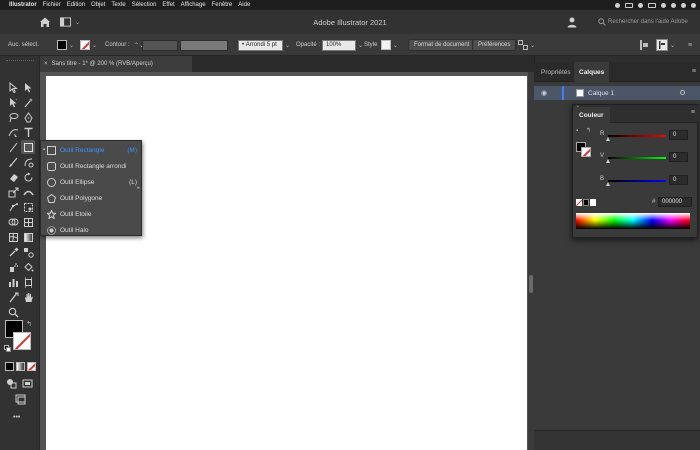  I want to click on red-slider-track, so click(637, 136).